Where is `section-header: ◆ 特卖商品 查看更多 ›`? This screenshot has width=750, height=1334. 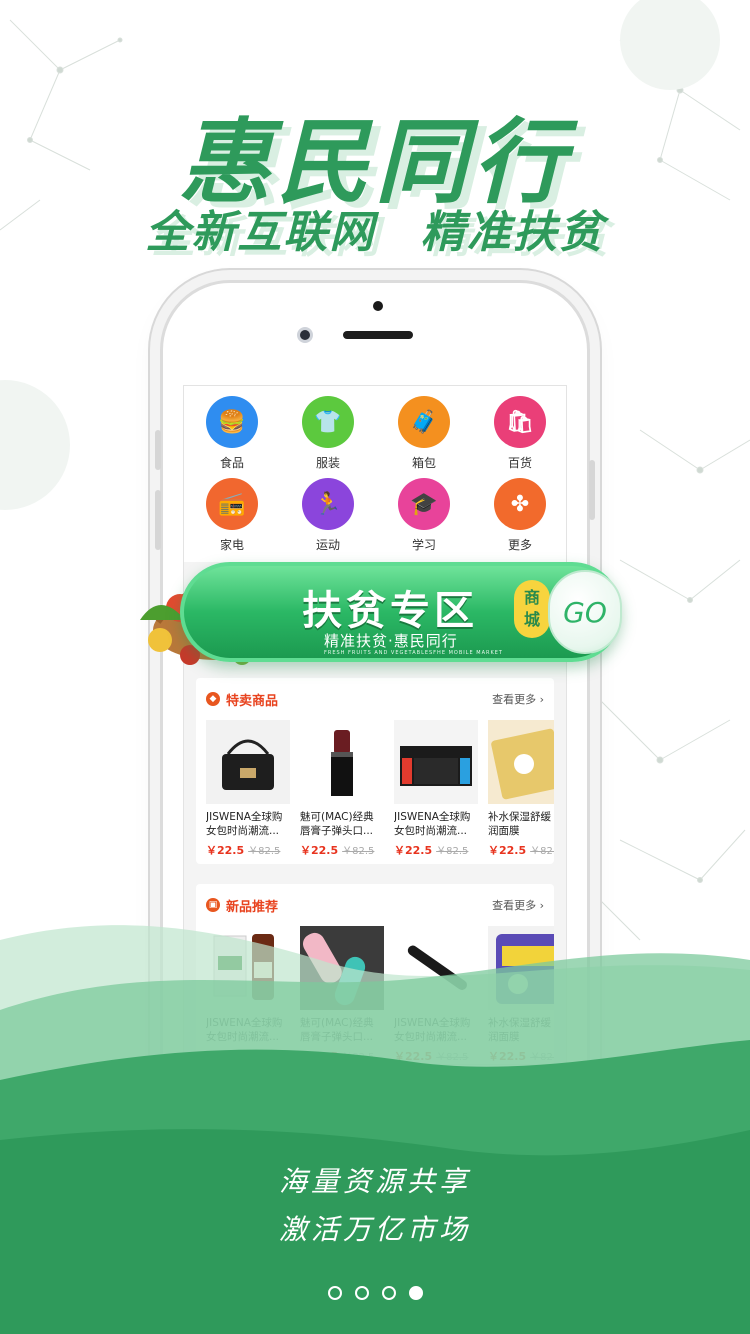
section-header: ◆ 特卖商品 查看更多 › is located at coordinates (375, 699).